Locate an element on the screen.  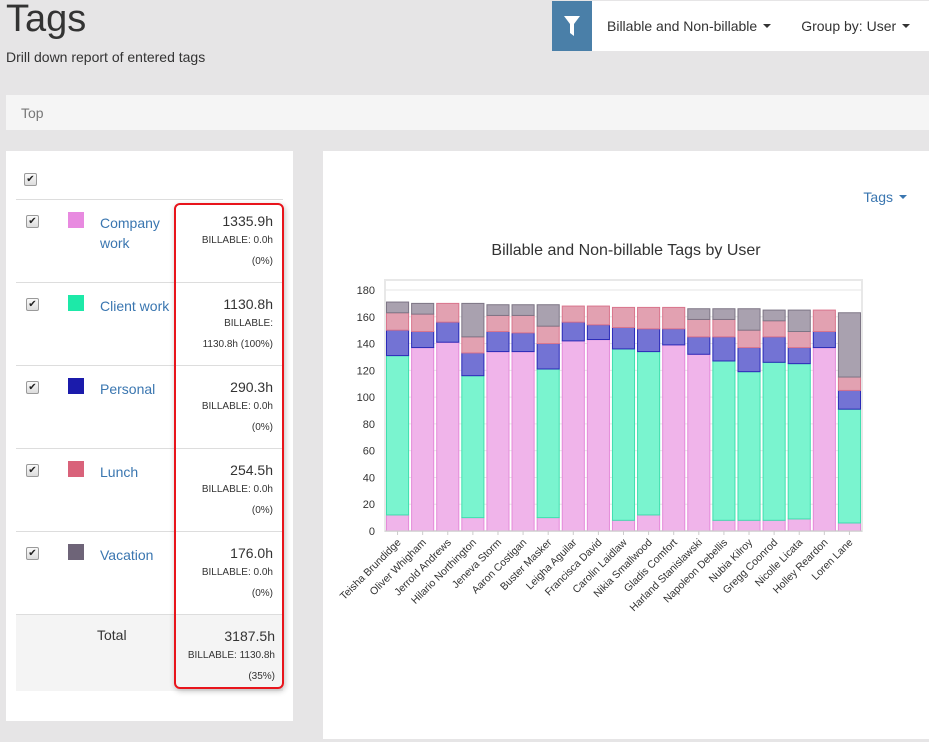
billable-filter-dropdown: Billable and Non-billable is located at coordinates (689, 26).